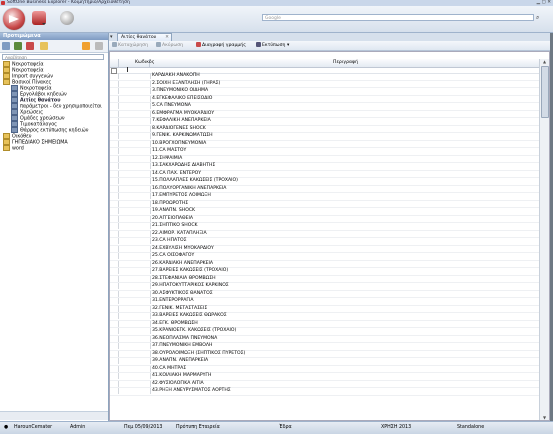  Describe the element at coordinates (325, 174) in the screenshot. I see `table-row: 14.CA ΠΑΧ. ΕΝΤΕΡΟΥ` at that location.